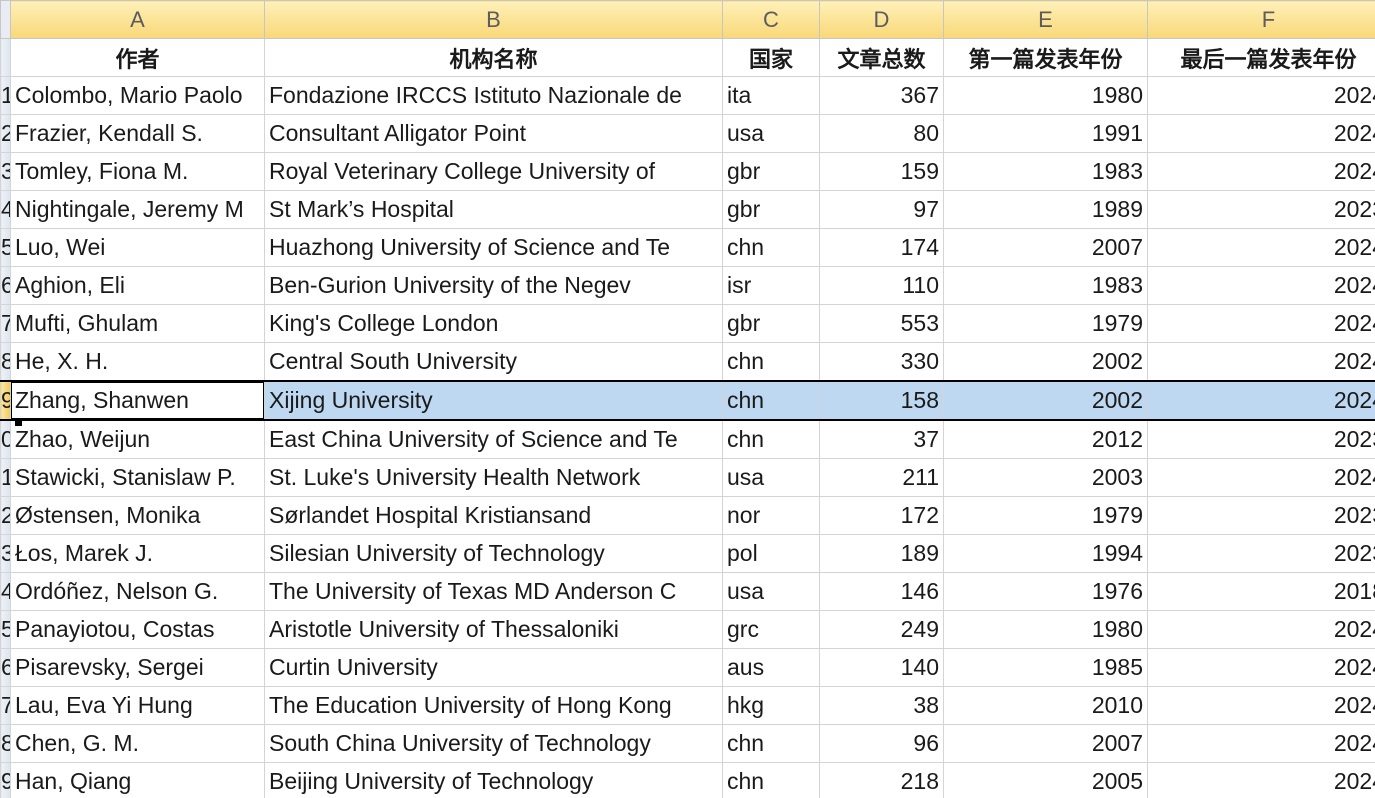  I want to click on last-year-cell: 2018, so click(1261, 591).